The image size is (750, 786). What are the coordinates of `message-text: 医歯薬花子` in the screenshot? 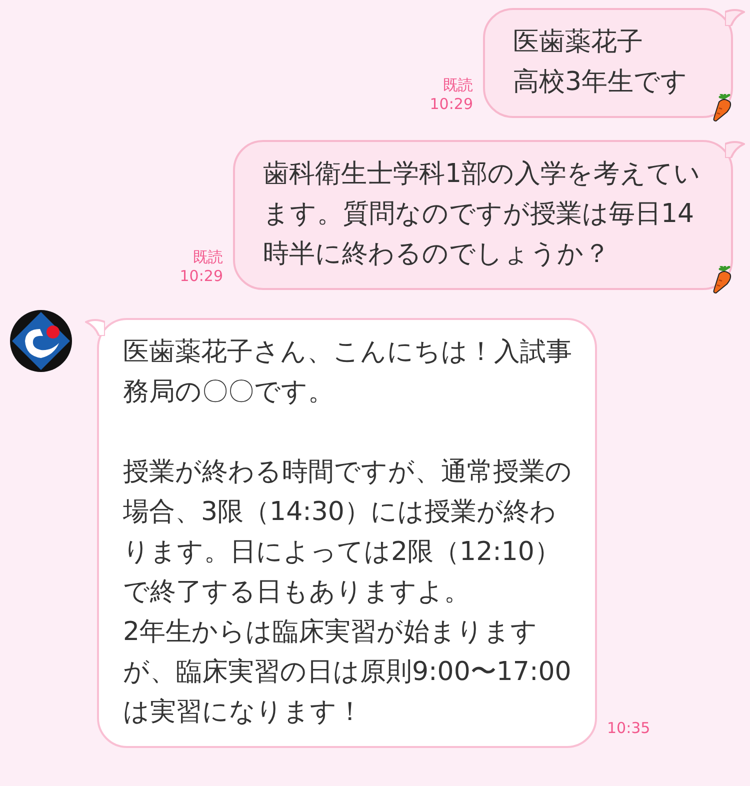 It's located at (578, 42).